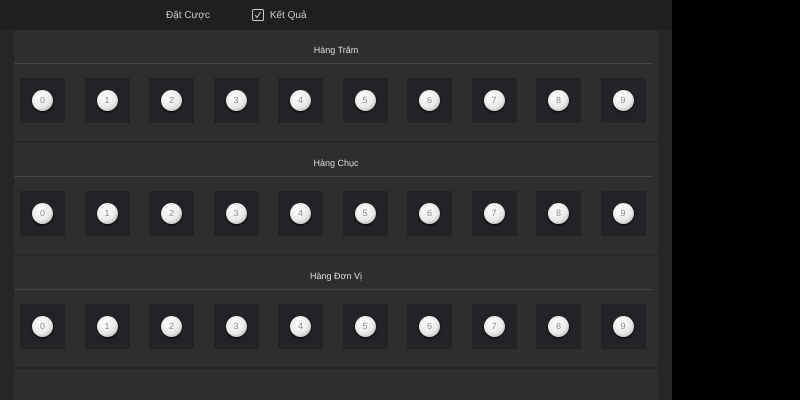  What do you see at coordinates (188, 15) in the screenshot?
I see `tab: Đặt Cược` at bounding box center [188, 15].